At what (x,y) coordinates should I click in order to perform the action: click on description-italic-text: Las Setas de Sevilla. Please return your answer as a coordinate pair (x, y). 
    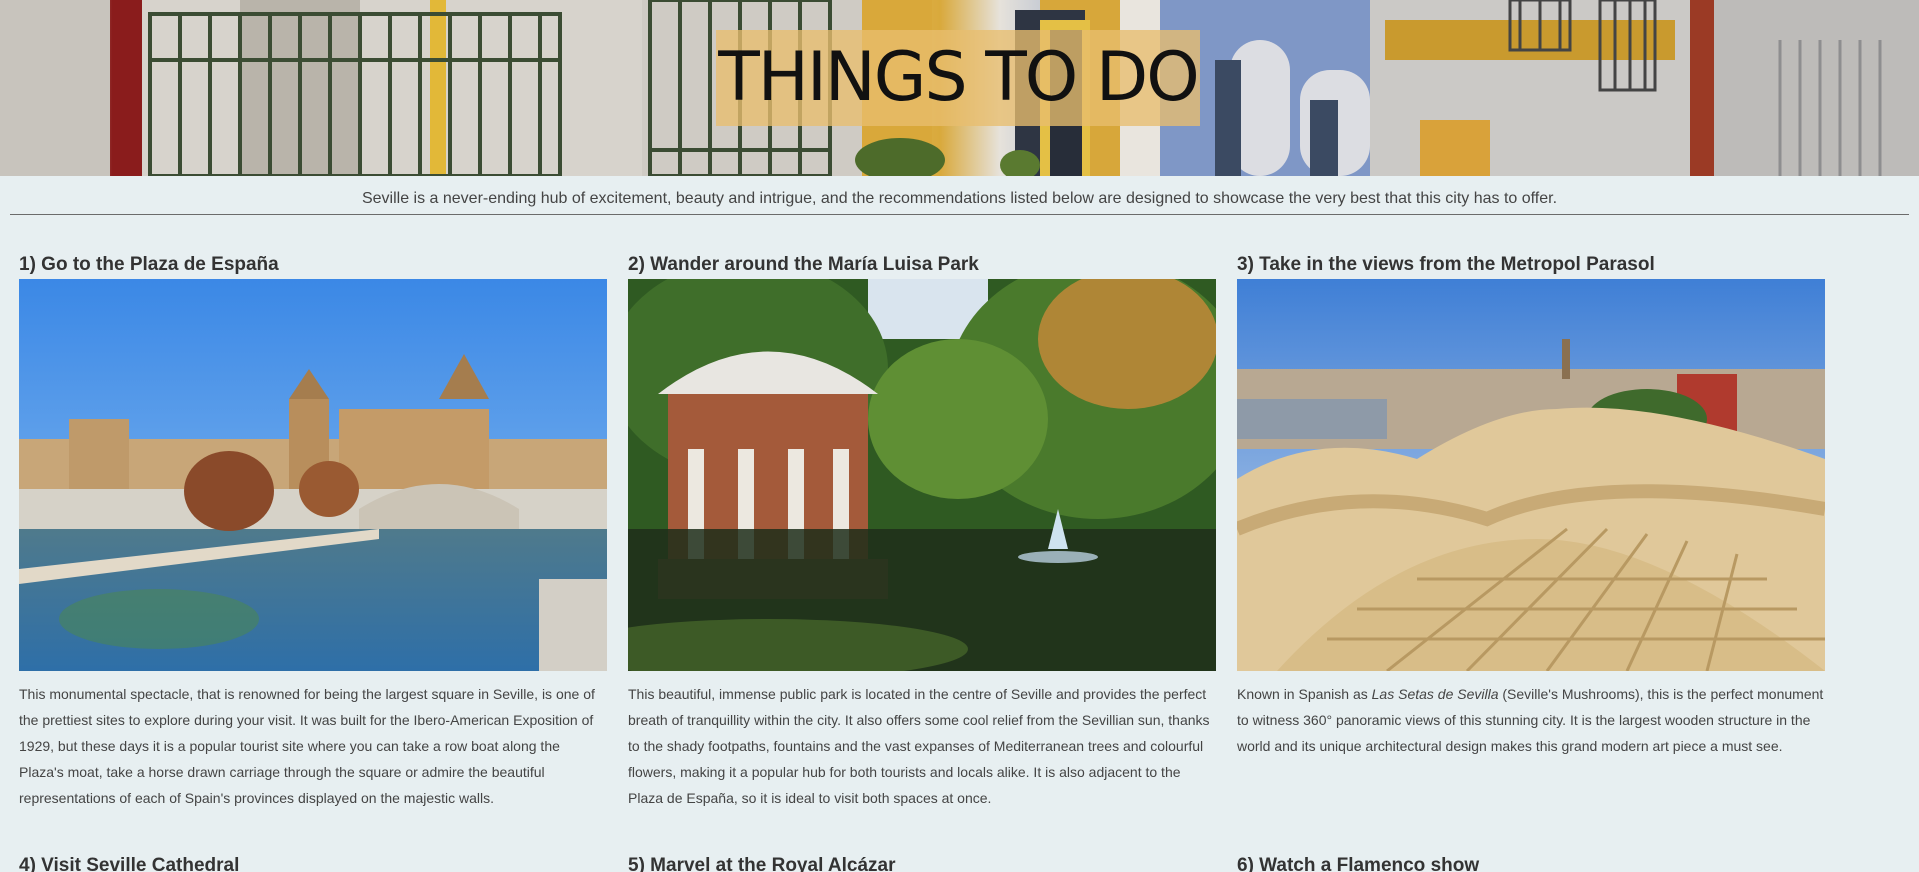
    Looking at the image, I should click on (1435, 694).